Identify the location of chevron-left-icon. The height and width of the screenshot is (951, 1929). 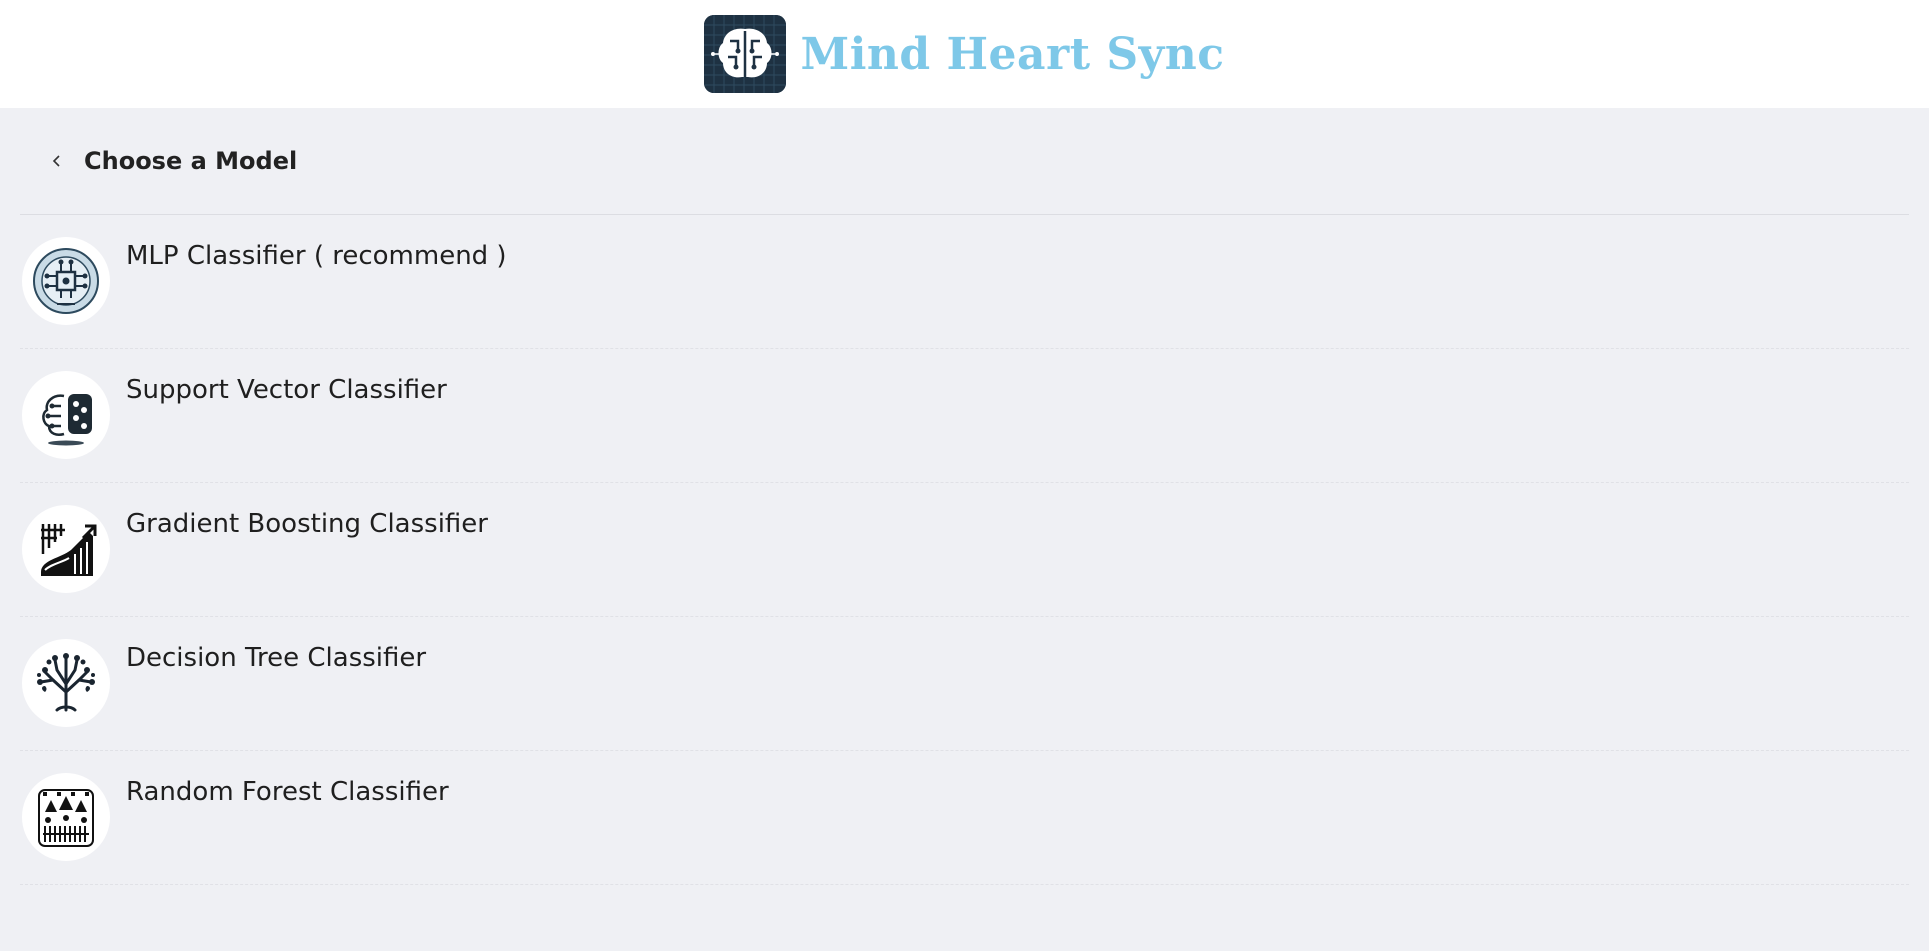
(57, 161).